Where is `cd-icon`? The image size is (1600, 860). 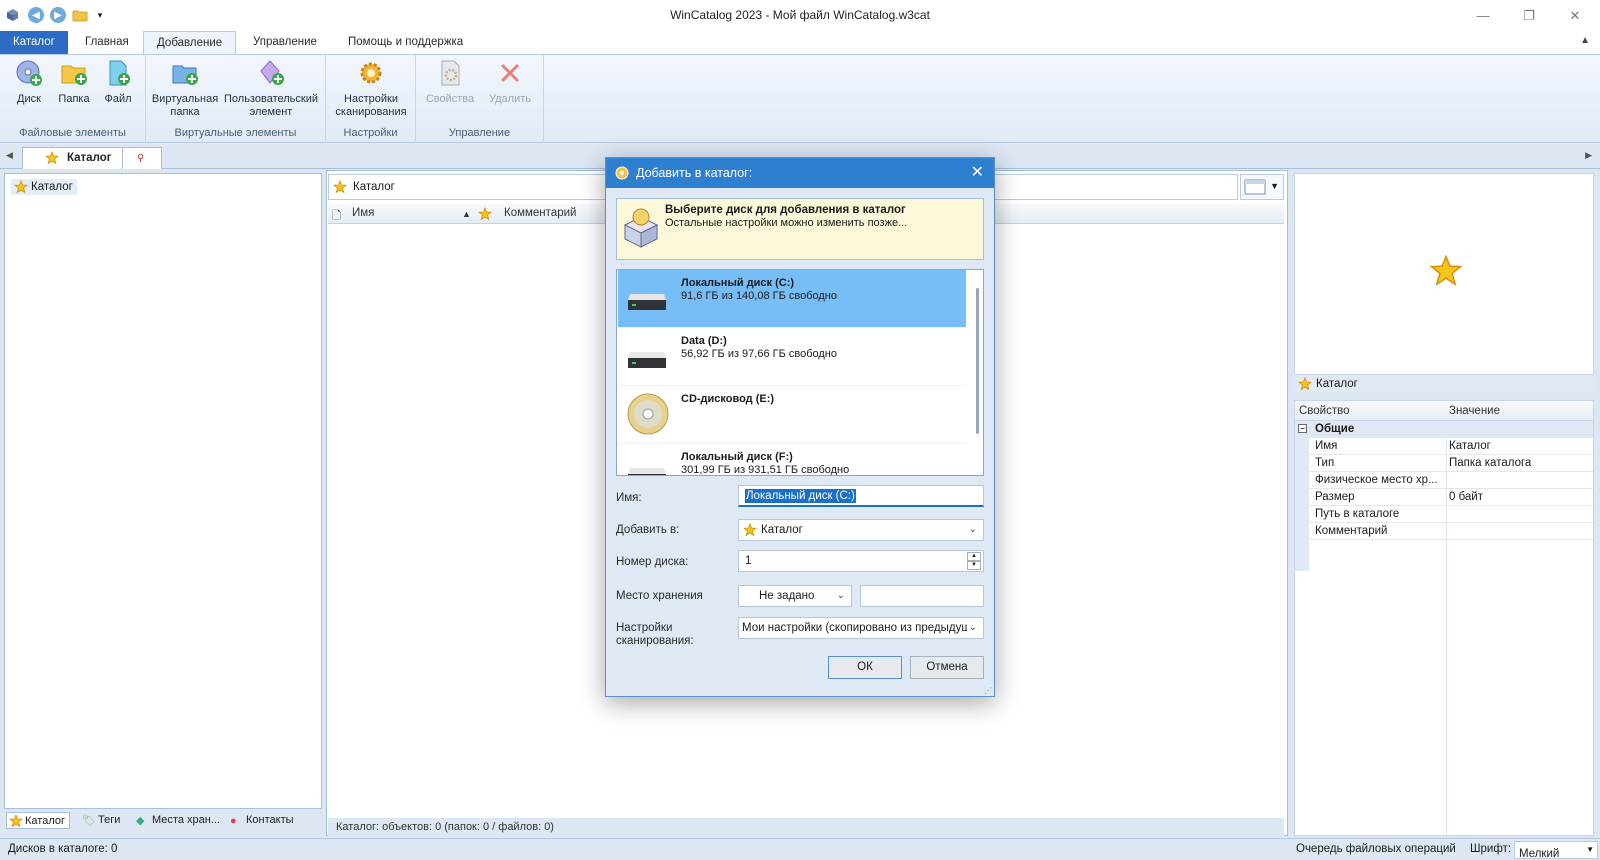
cd-icon is located at coordinates (648, 414).